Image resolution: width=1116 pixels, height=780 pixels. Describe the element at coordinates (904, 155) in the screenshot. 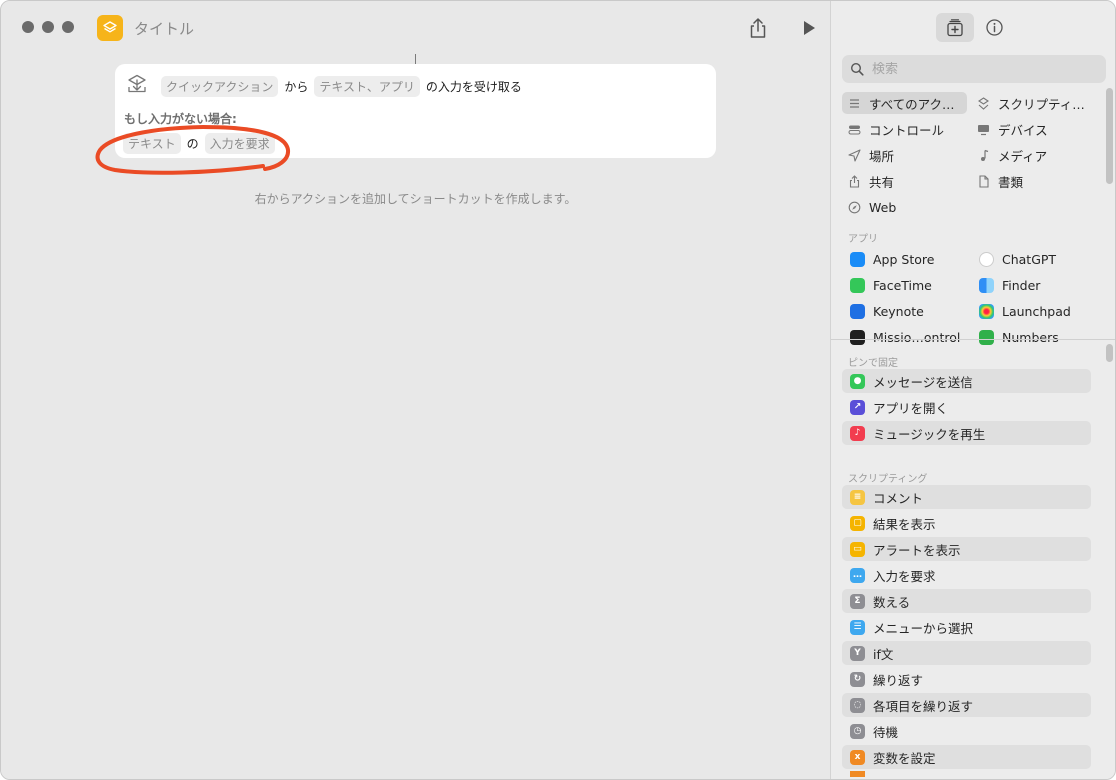

I see `category-location: 場所` at that location.